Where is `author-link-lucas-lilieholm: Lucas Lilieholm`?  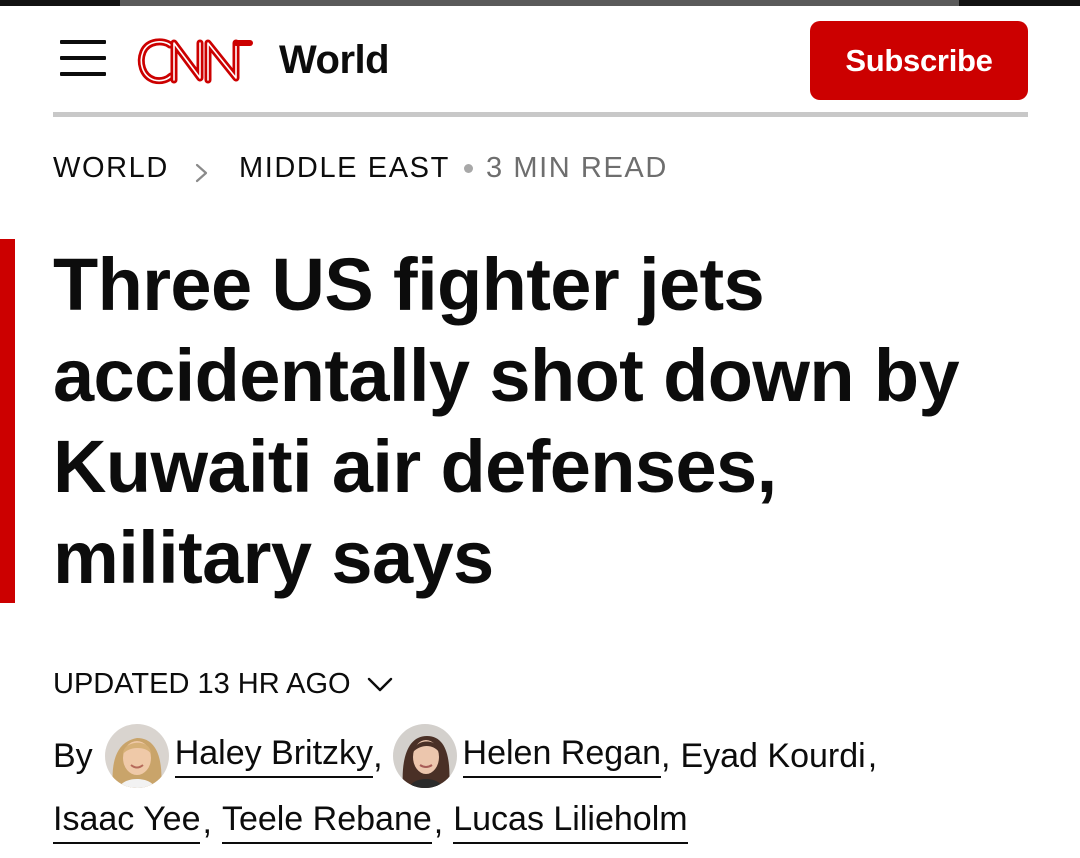
author-link-lucas-lilieholm: Lucas Lilieholm is located at coordinates (570, 822).